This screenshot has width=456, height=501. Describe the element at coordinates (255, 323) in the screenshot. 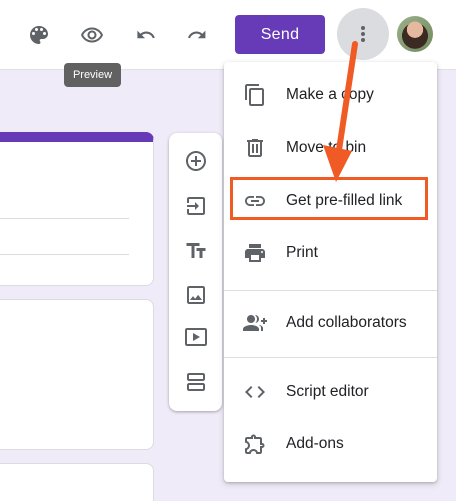

I see `collaborators-icon` at that location.